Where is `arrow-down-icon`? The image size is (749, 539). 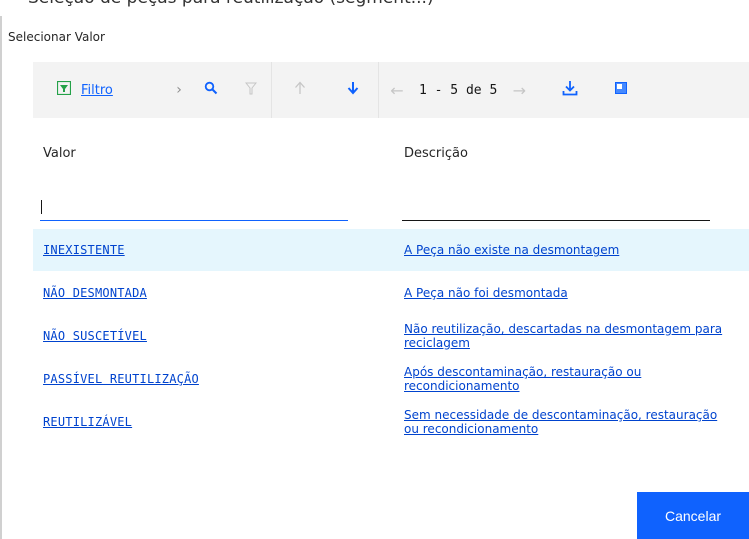
arrow-down-icon is located at coordinates (353, 90).